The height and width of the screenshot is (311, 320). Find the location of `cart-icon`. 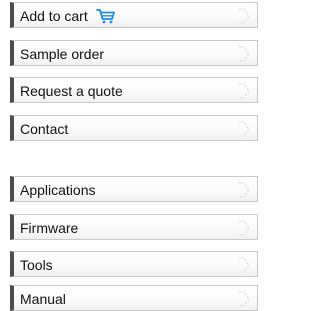

cart-icon is located at coordinates (105, 16).